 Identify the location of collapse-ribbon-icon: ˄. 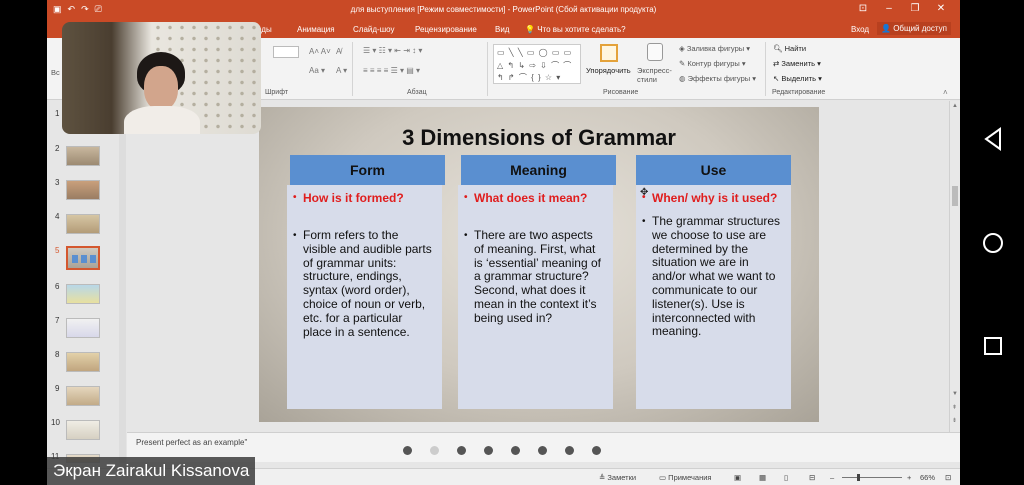
(945, 92).